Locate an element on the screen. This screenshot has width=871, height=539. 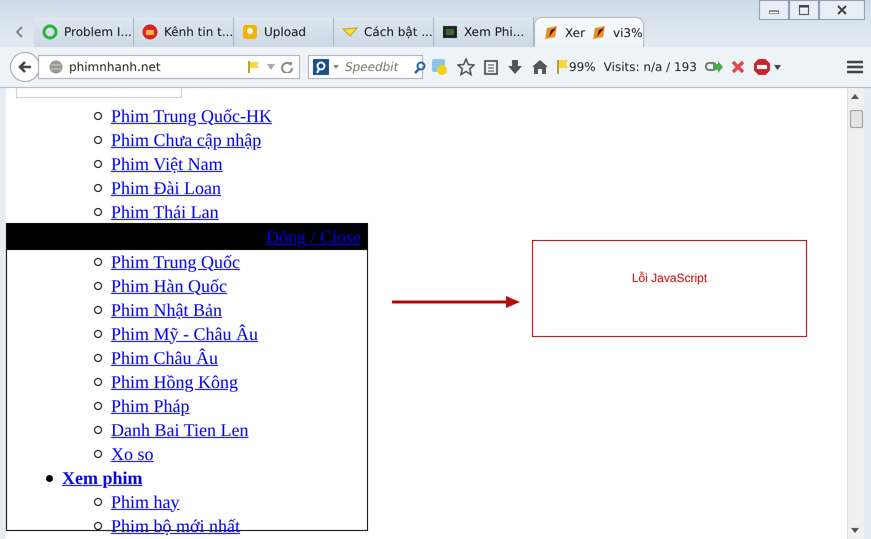
visits-counter: Visits: n/a / 193 is located at coordinates (650, 67).